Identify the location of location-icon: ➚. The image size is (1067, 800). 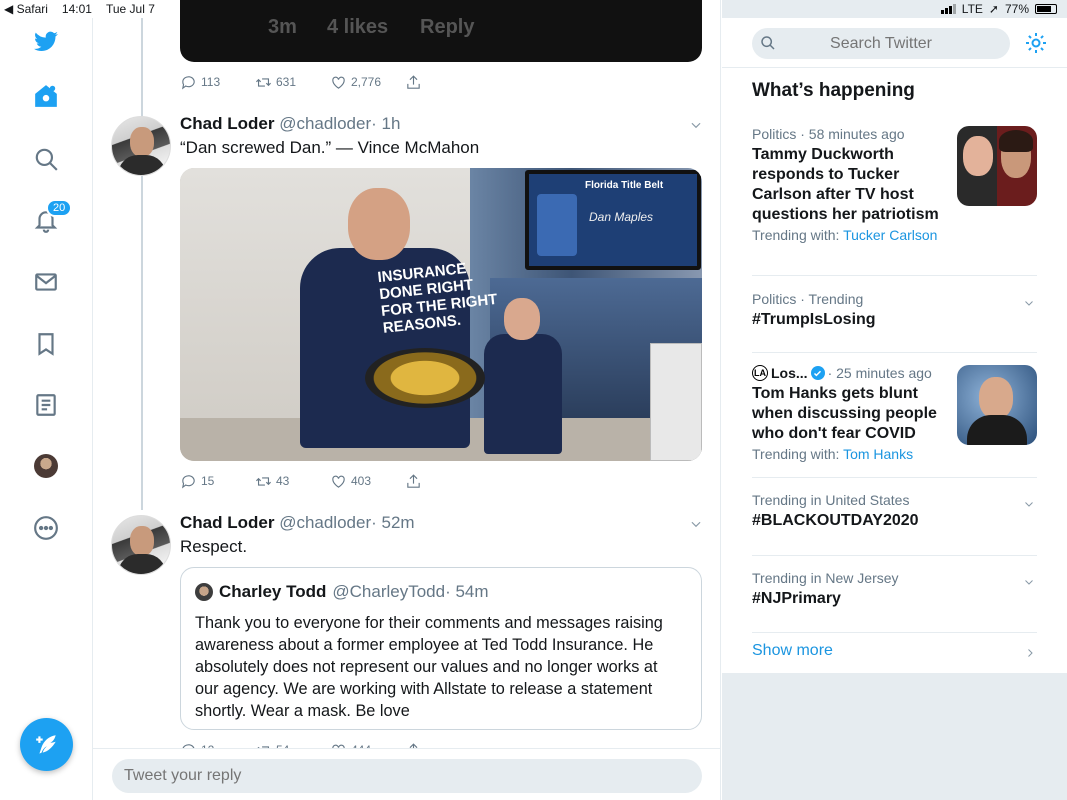
(993, 9).